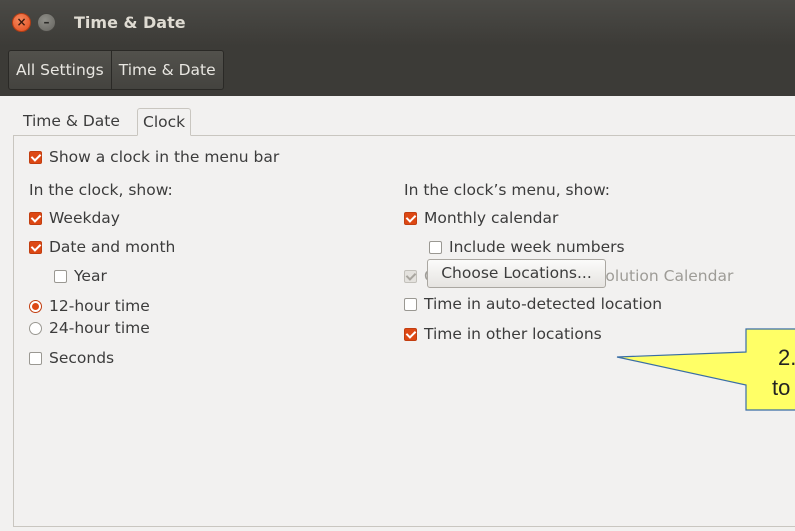 The width and height of the screenshot is (795, 531). I want to click on radio-selected-icon, so click(35, 306).